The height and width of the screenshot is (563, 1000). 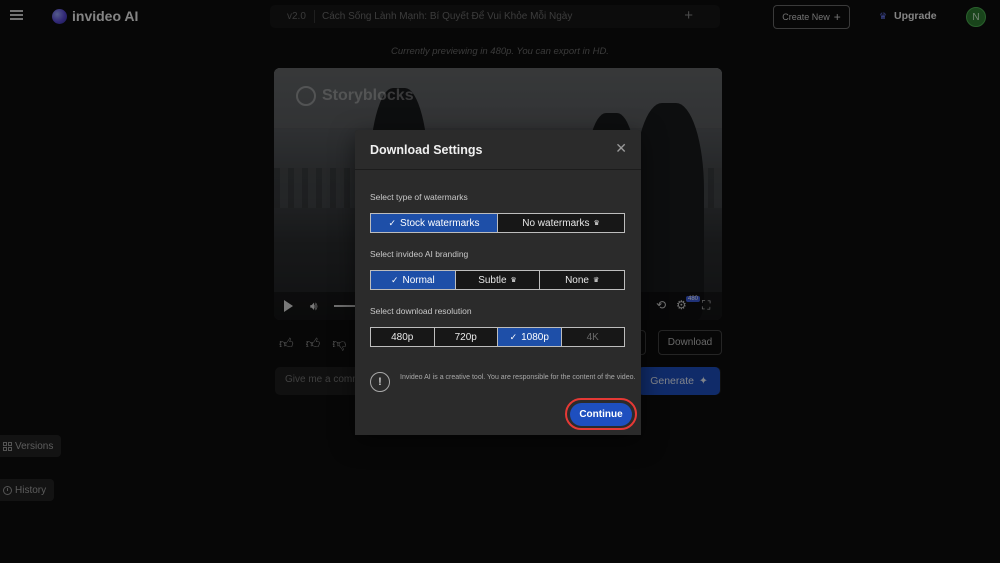 I want to click on branding-options: ✓ Normal Subtle ♛ None ♛, so click(x=497, y=280).